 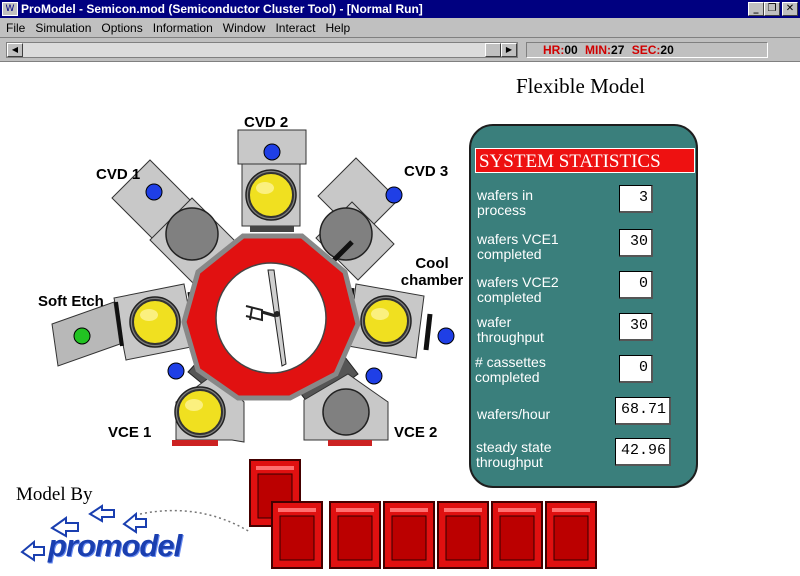 I want to click on clock-hr-label: HR:, so click(x=554, y=50).